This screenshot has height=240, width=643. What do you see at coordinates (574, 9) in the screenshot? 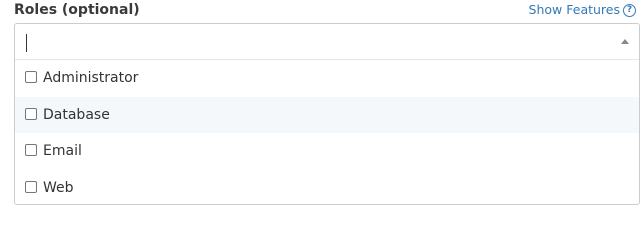
I see `show-features-label: Show Features` at bounding box center [574, 9].